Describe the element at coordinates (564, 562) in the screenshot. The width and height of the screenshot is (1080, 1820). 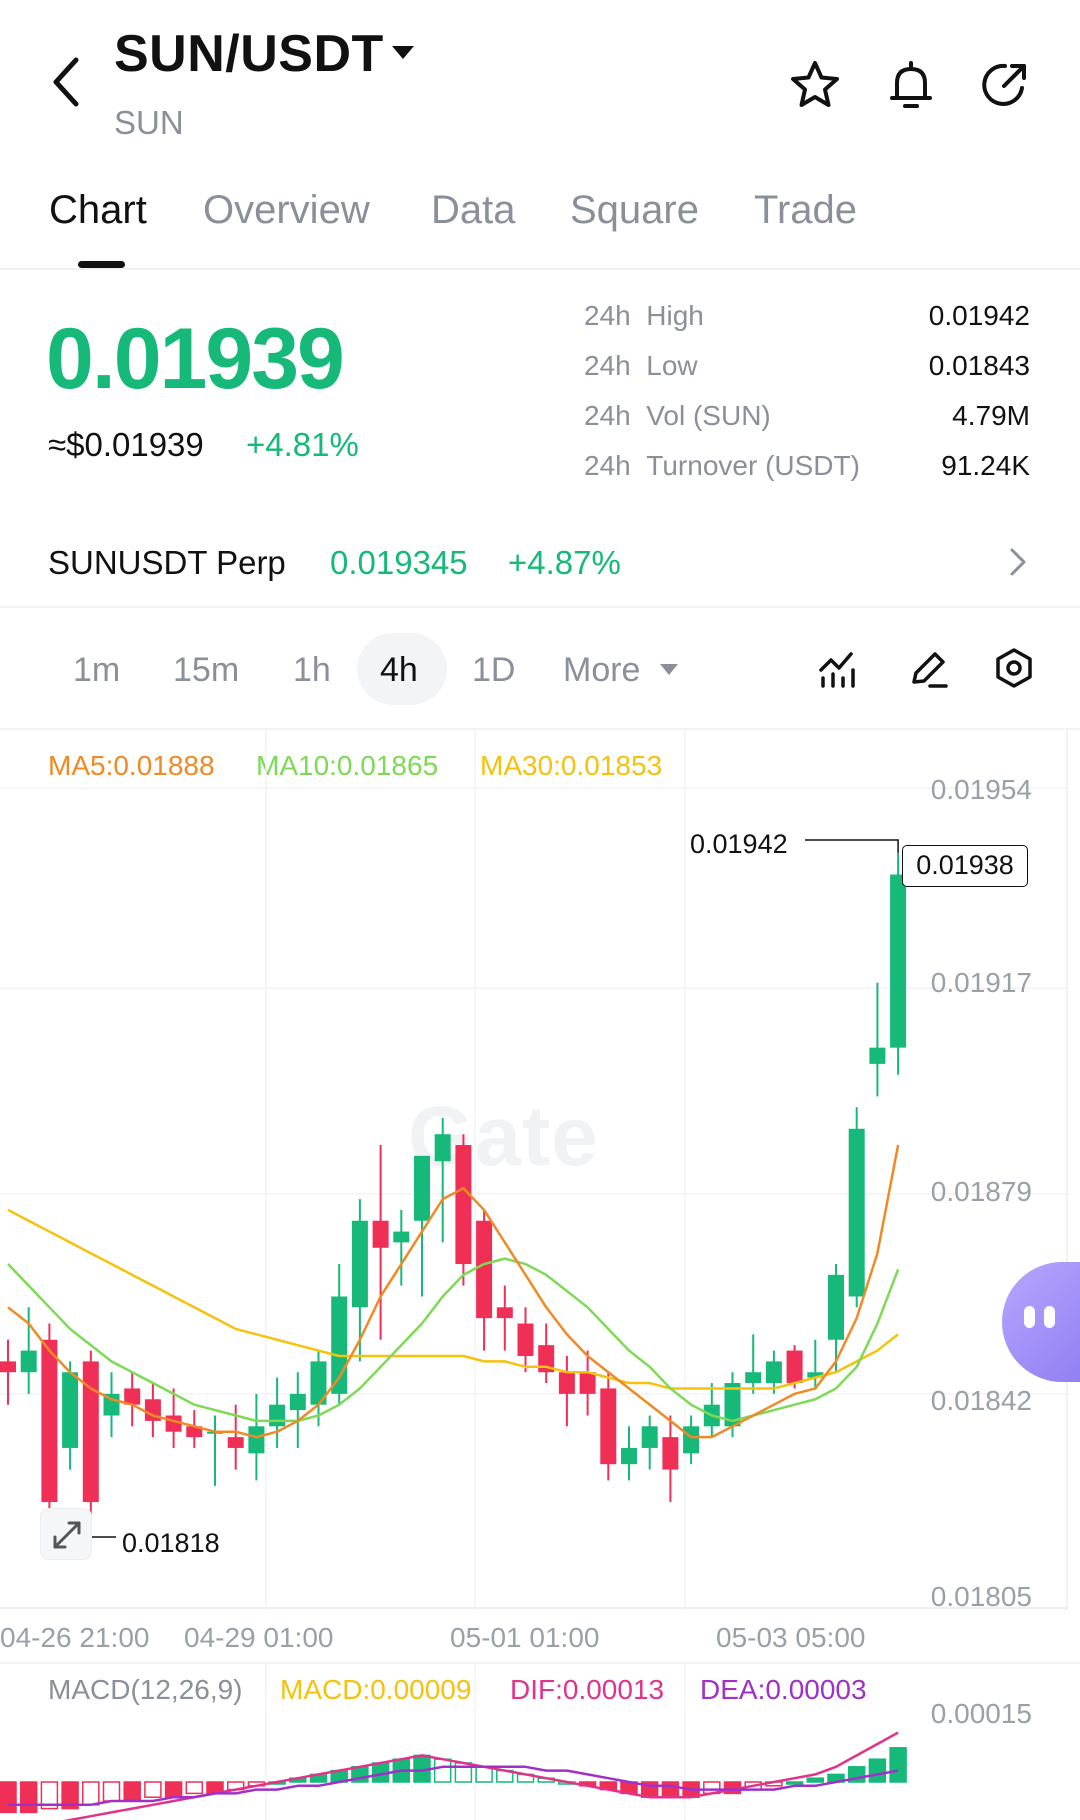
I see `perp-change: +4.87%` at that location.